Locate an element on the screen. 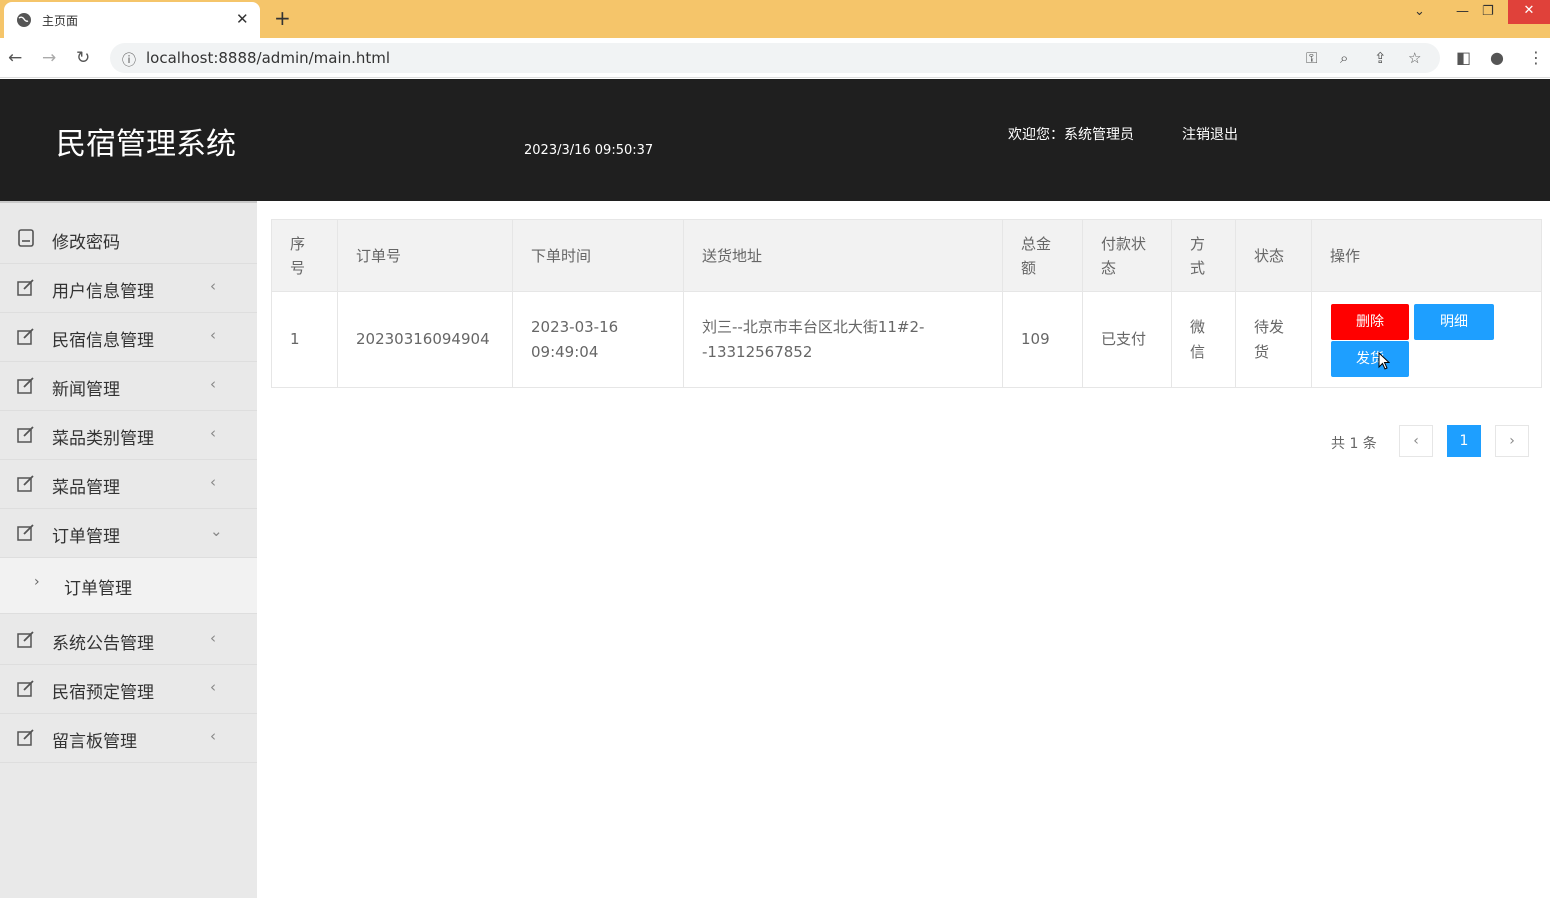 The image size is (1550, 898). pager-total: 共 1 条 is located at coordinates (1354, 444).